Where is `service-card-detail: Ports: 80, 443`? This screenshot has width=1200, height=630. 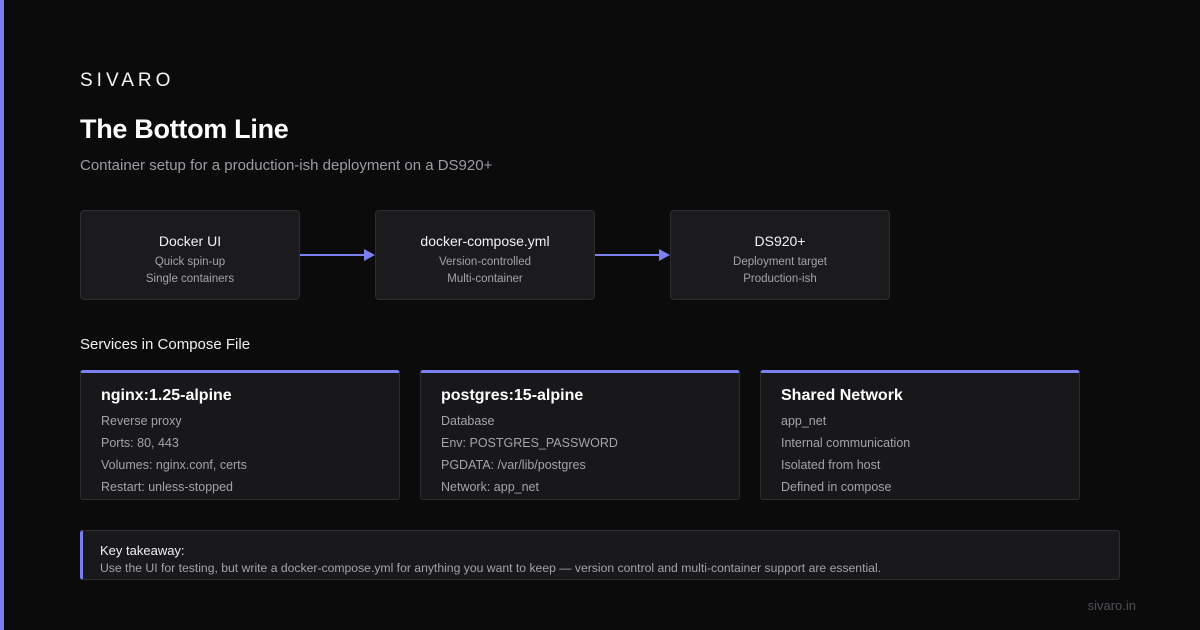 service-card-detail: Ports: 80, 443 is located at coordinates (140, 443).